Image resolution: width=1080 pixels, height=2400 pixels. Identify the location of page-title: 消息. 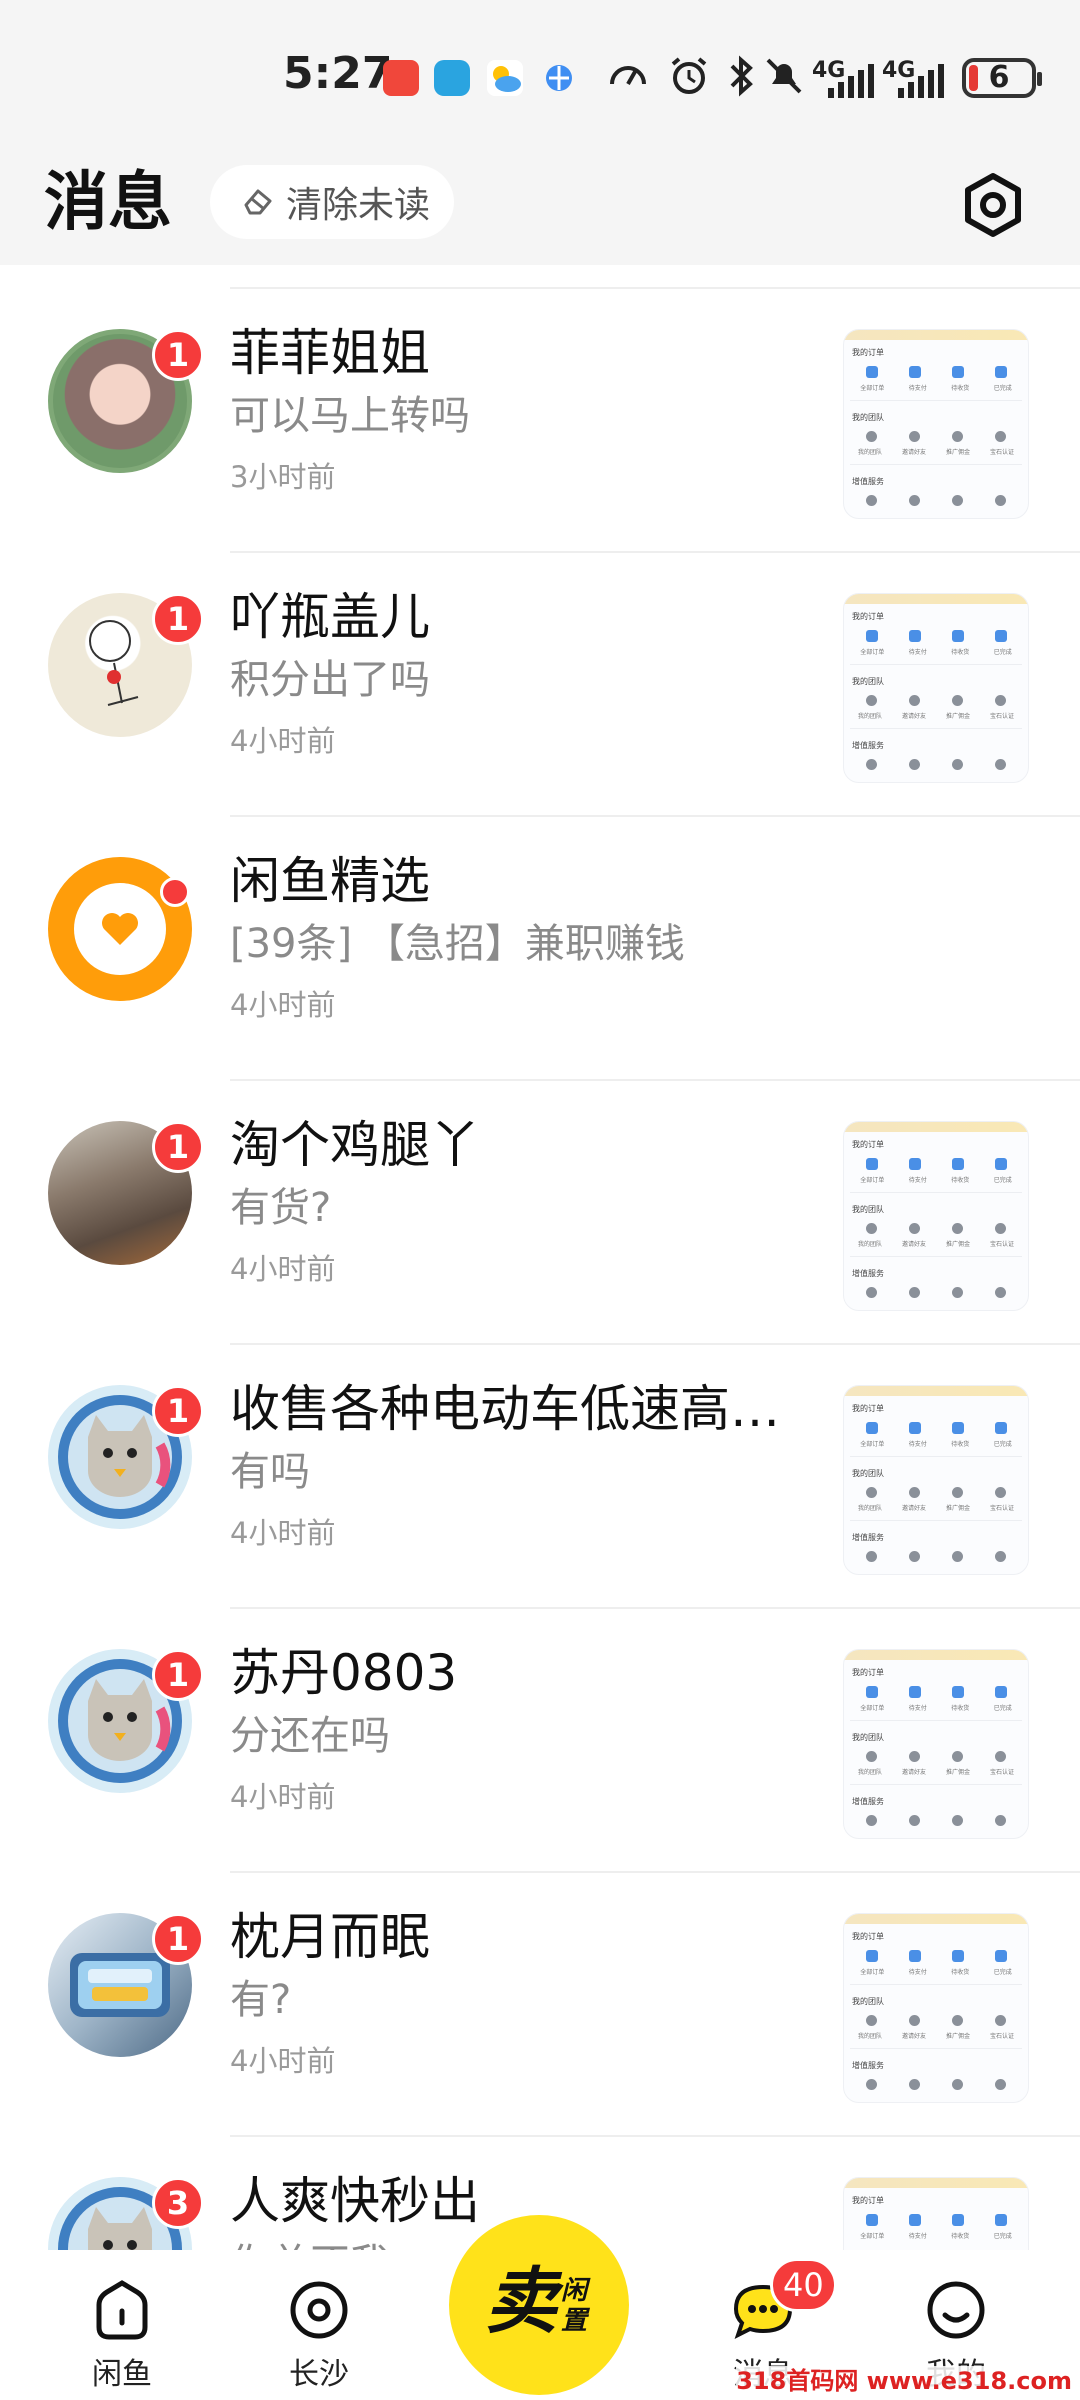
(108, 203).